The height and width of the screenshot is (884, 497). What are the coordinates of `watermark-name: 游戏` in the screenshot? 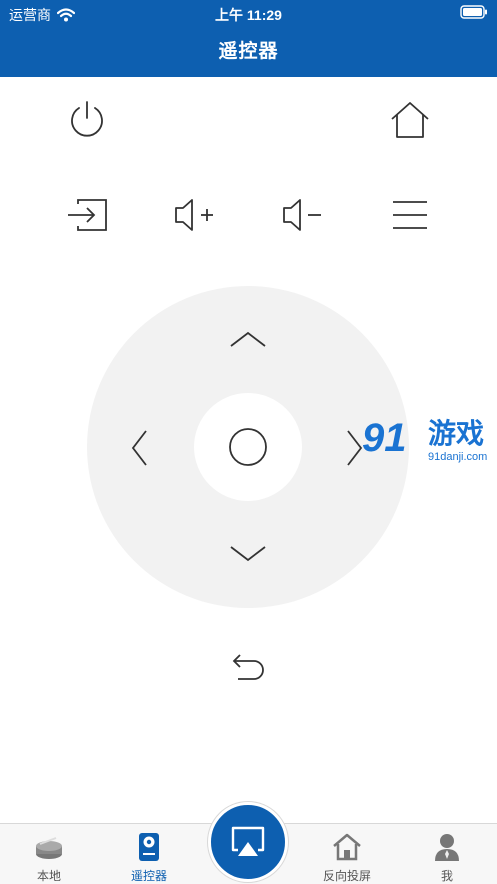 It's located at (456, 433).